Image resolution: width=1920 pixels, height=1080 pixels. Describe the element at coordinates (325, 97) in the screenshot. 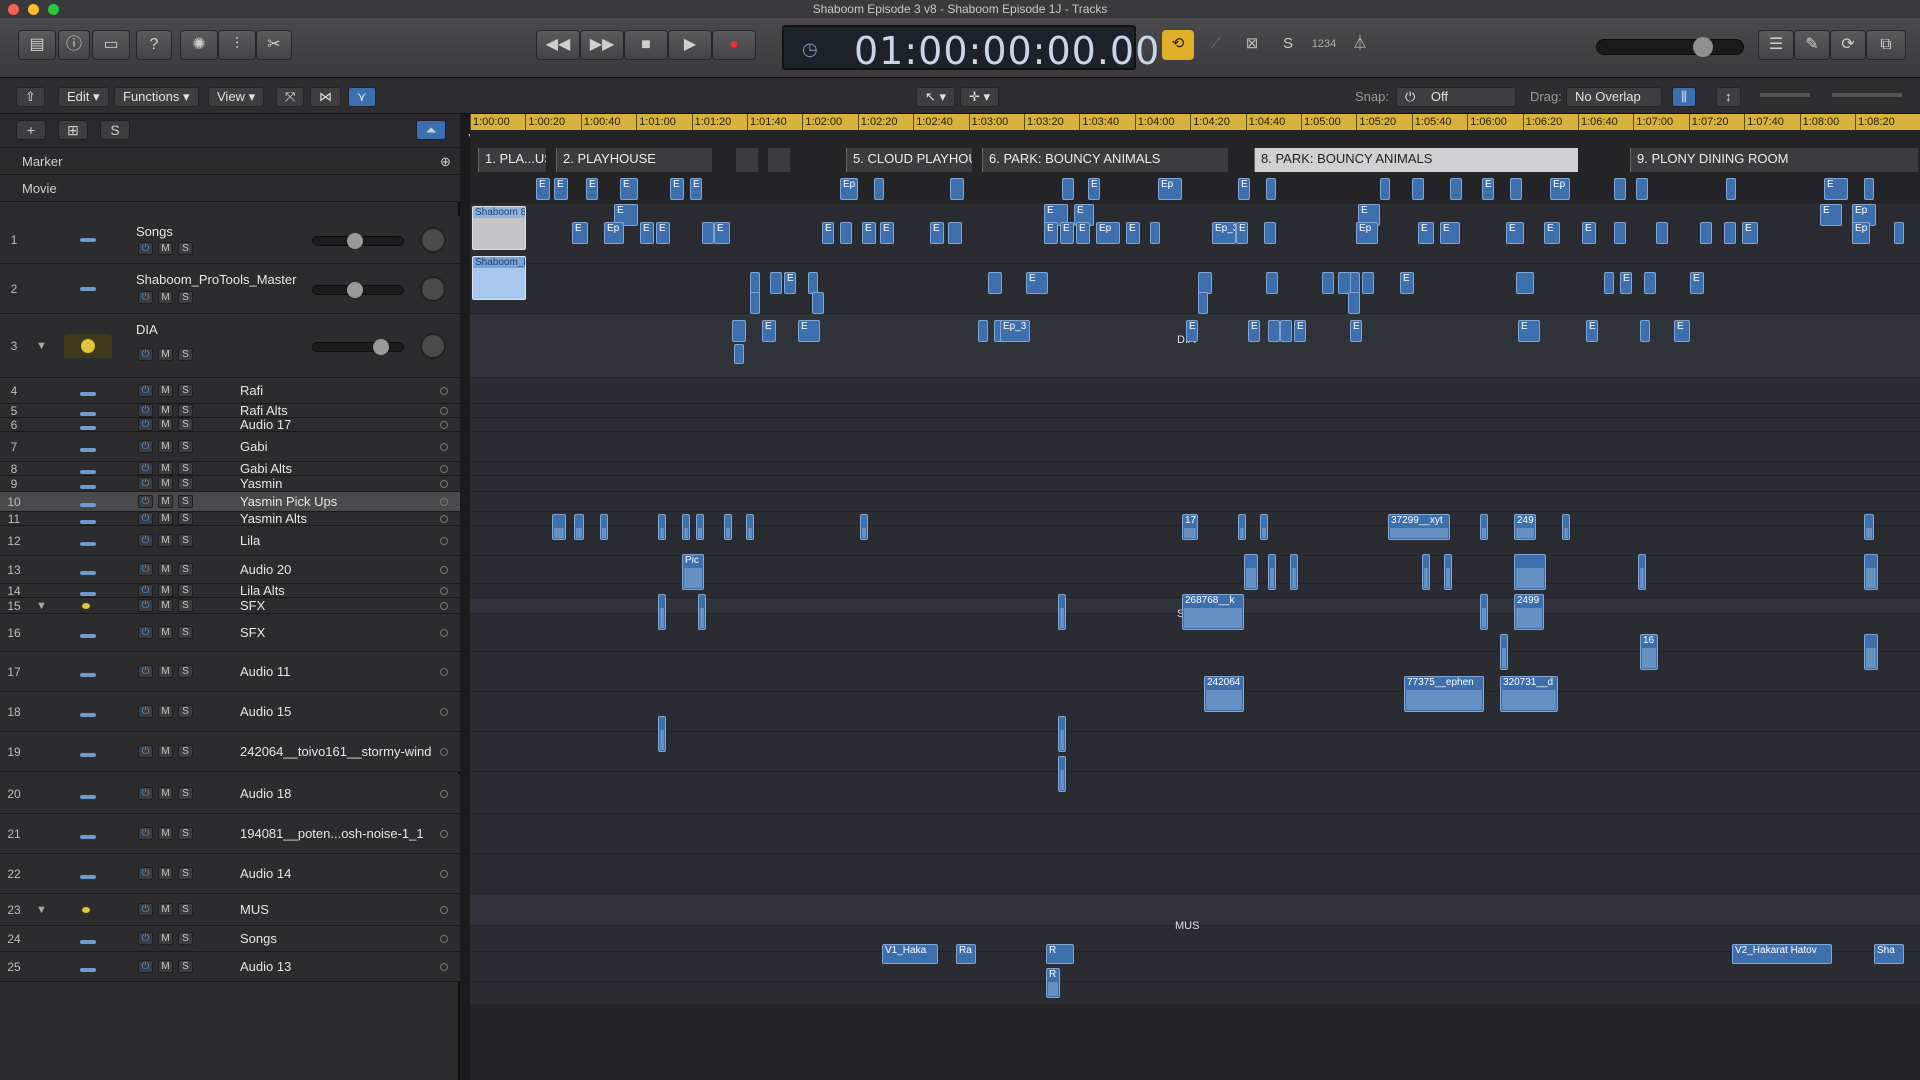

I see `catch-button: ⋈` at that location.